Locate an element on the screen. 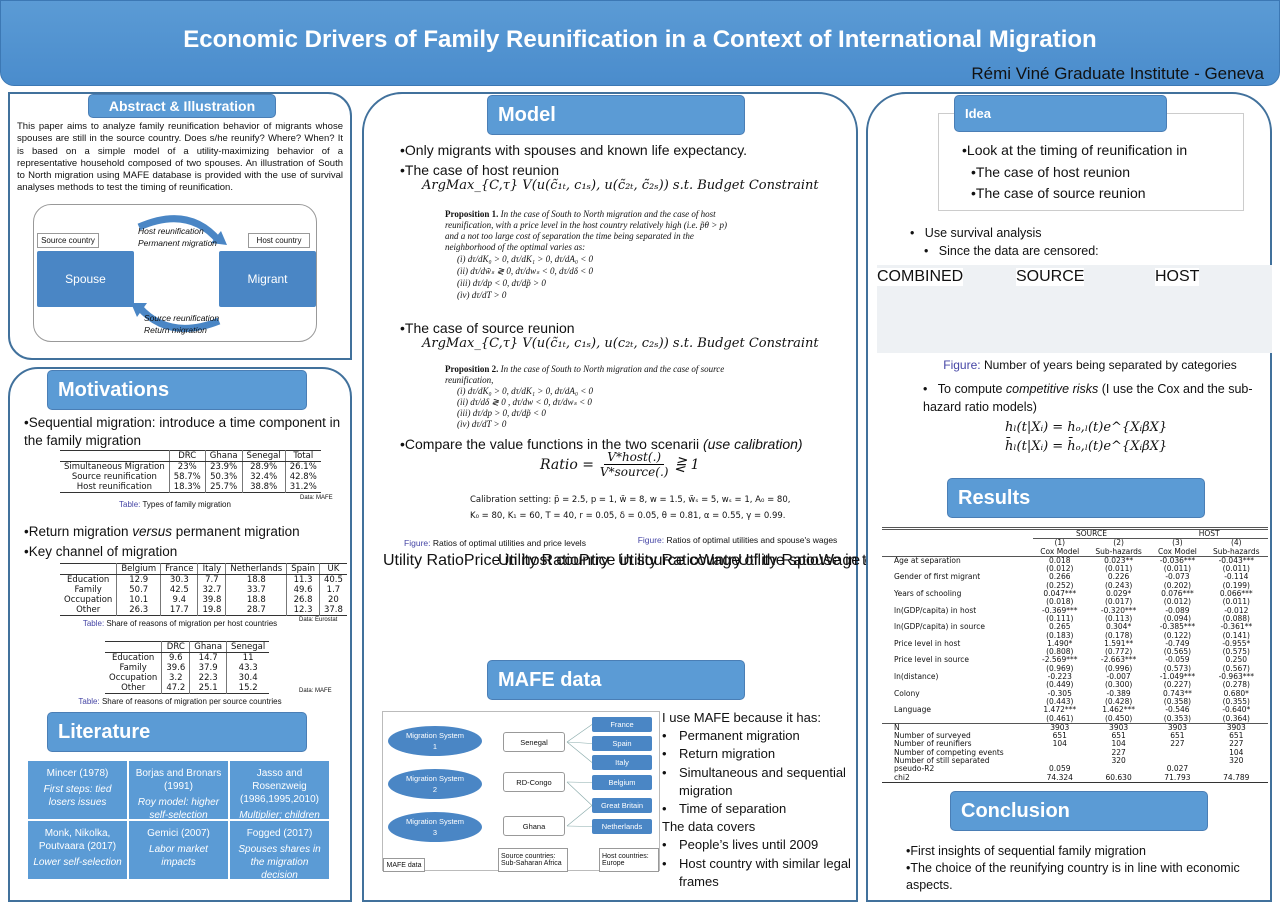 This screenshot has height=905, width=1280. table-cell: 49.6 is located at coordinates (303, 590).